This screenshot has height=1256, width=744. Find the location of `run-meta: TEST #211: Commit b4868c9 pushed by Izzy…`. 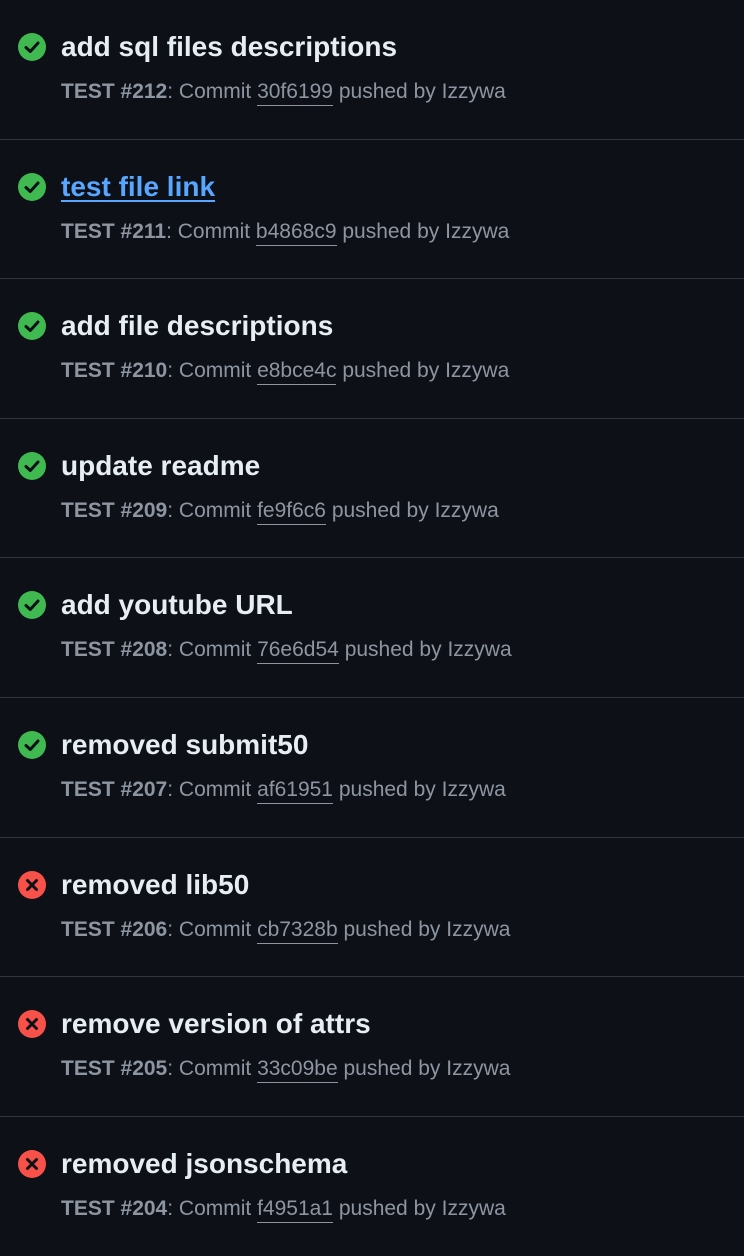

run-meta: TEST #211: Commit b4868c9 pushed by Izzy… is located at coordinates (285, 232).